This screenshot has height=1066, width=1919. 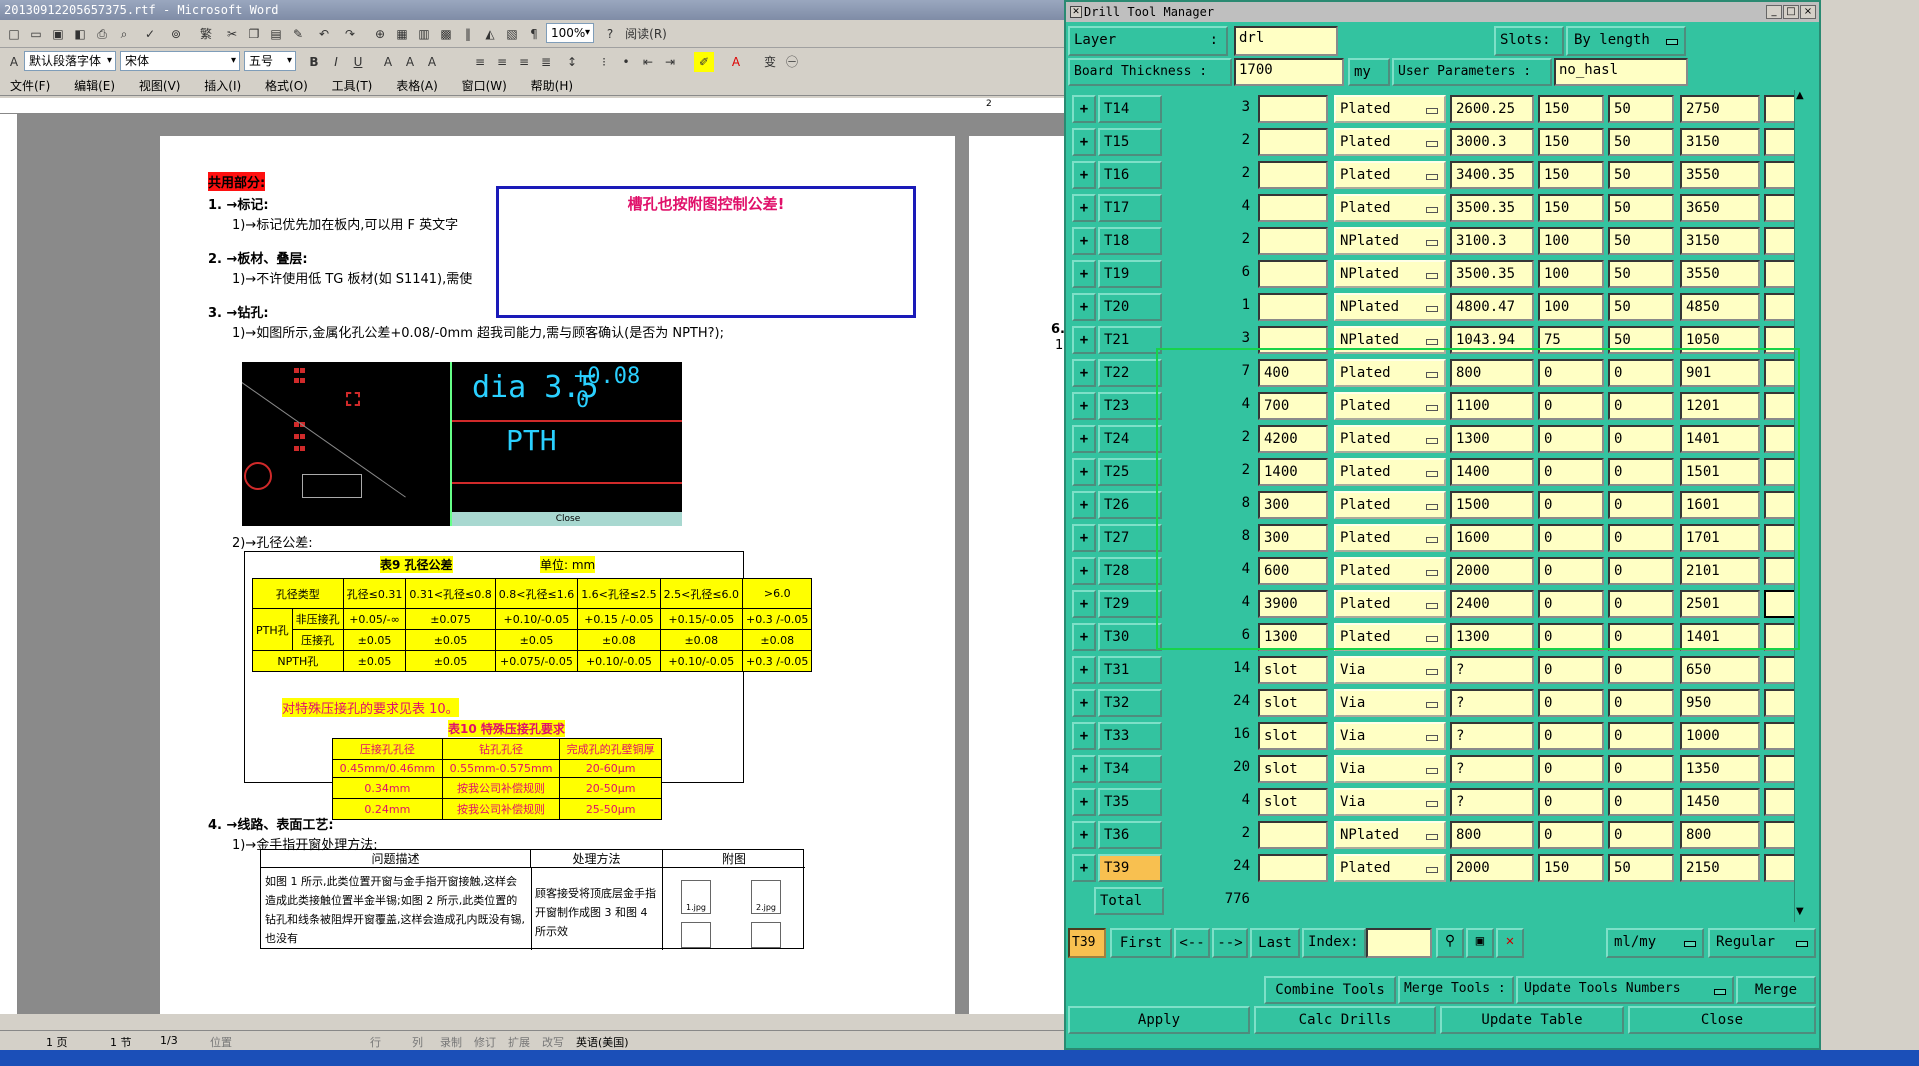 I want to click on menu-format: 格式(O), so click(x=286, y=85).